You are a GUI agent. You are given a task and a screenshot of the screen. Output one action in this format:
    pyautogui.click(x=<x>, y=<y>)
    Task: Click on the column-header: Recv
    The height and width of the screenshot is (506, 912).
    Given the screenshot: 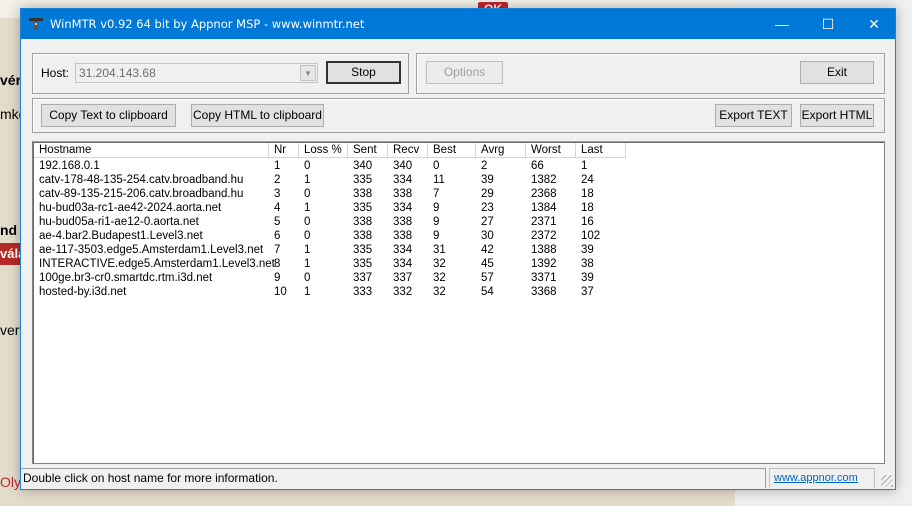 What is the action you would take?
    pyautogui.click(x=408, y=150)
    